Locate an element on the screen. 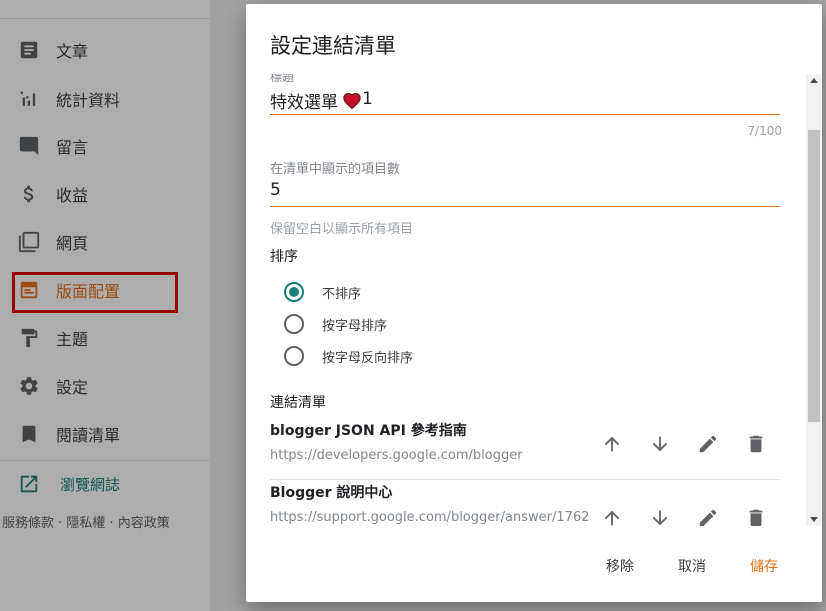 This screenshot has height=611, width=826. sort-option-label: 按字母排序 is located at coordinates (355, 326).